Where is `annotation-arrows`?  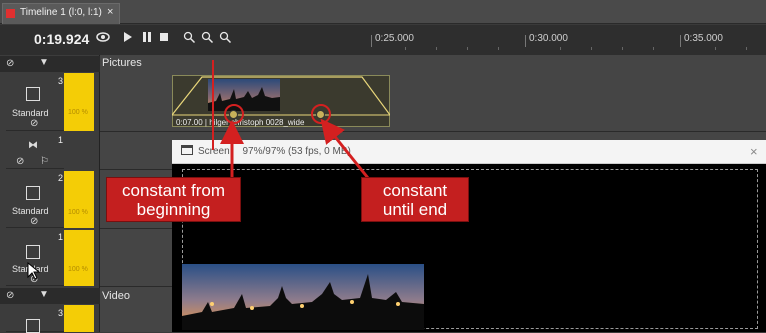 annotation-arrows is located at coordinates (291, 119).